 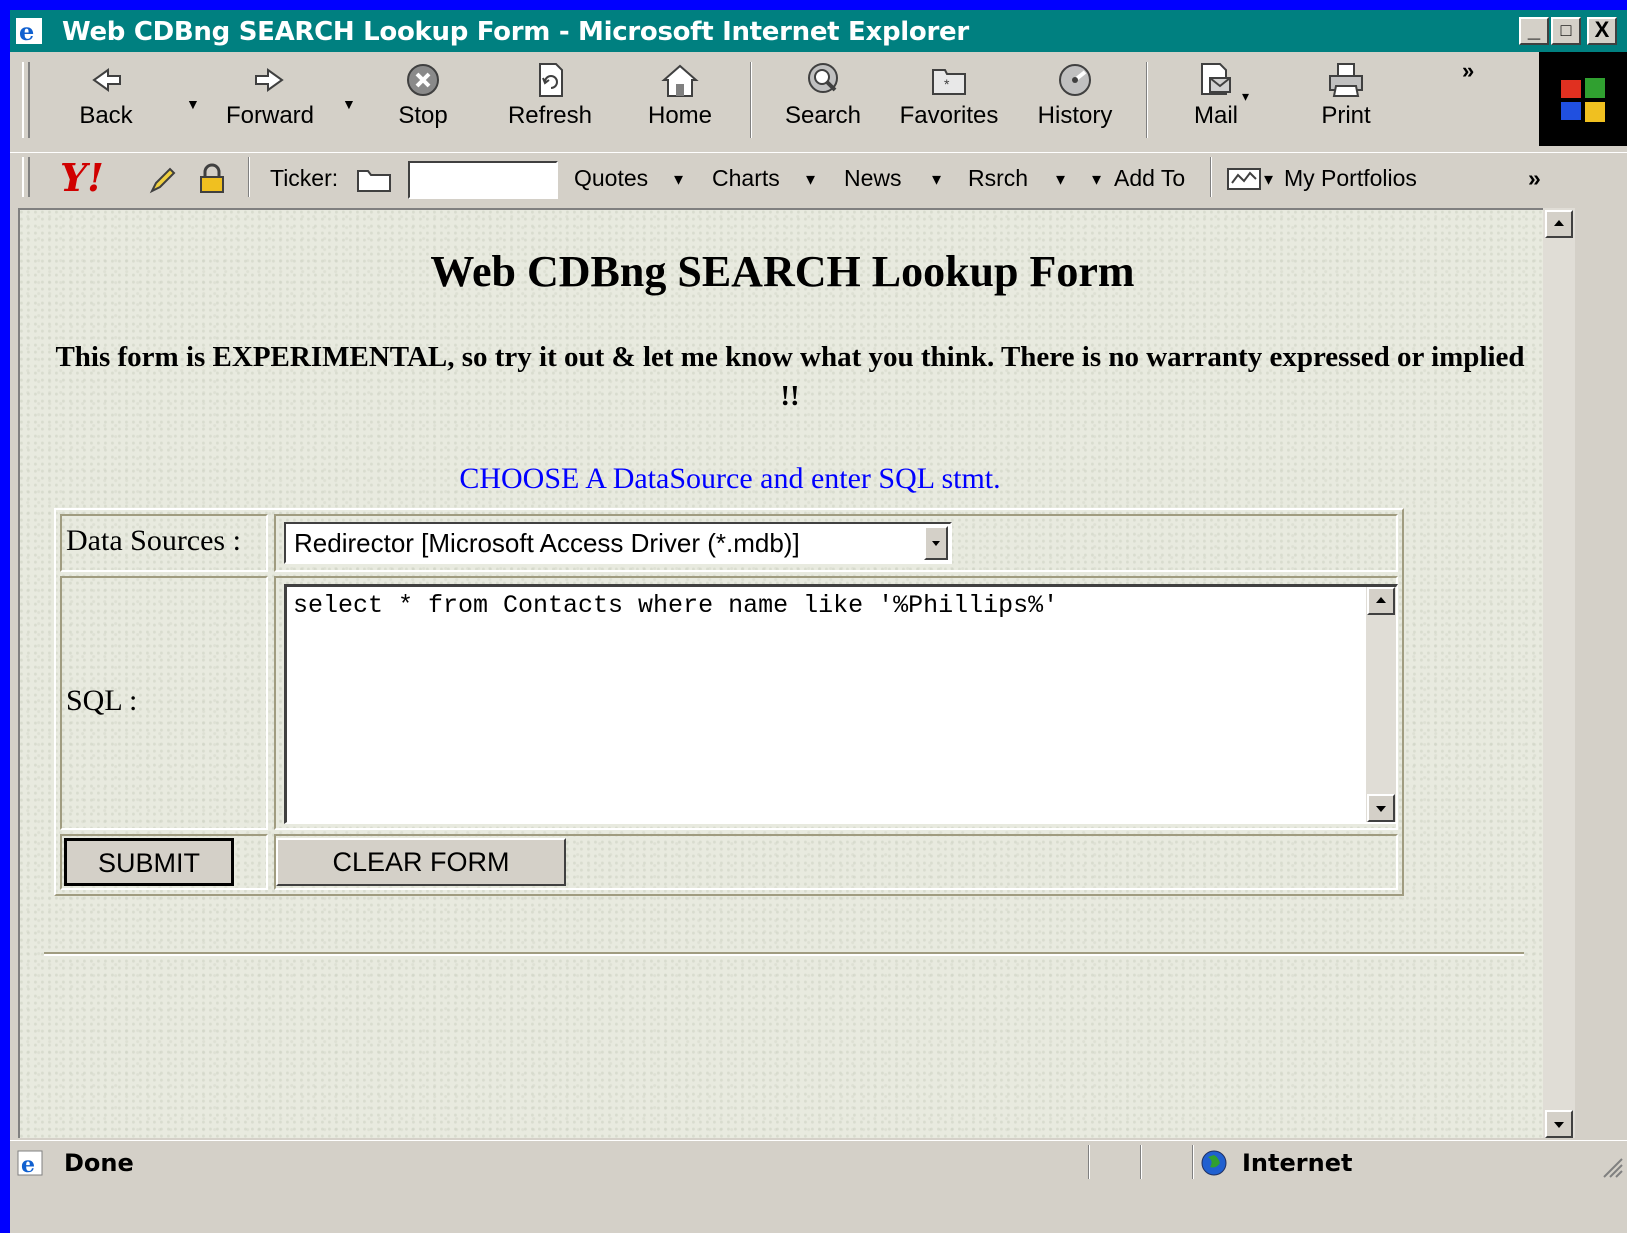 I want to click on ie-page-icon: e, so click(x=30, y=1163).